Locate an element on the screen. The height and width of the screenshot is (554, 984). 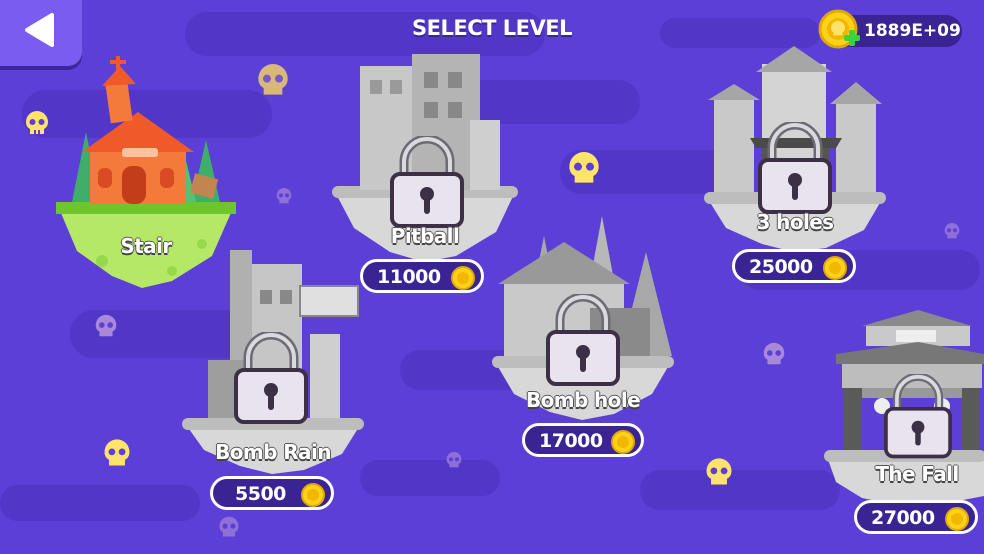
price-button-bomb-rain: 5500 is located at coordinates (272, 493).